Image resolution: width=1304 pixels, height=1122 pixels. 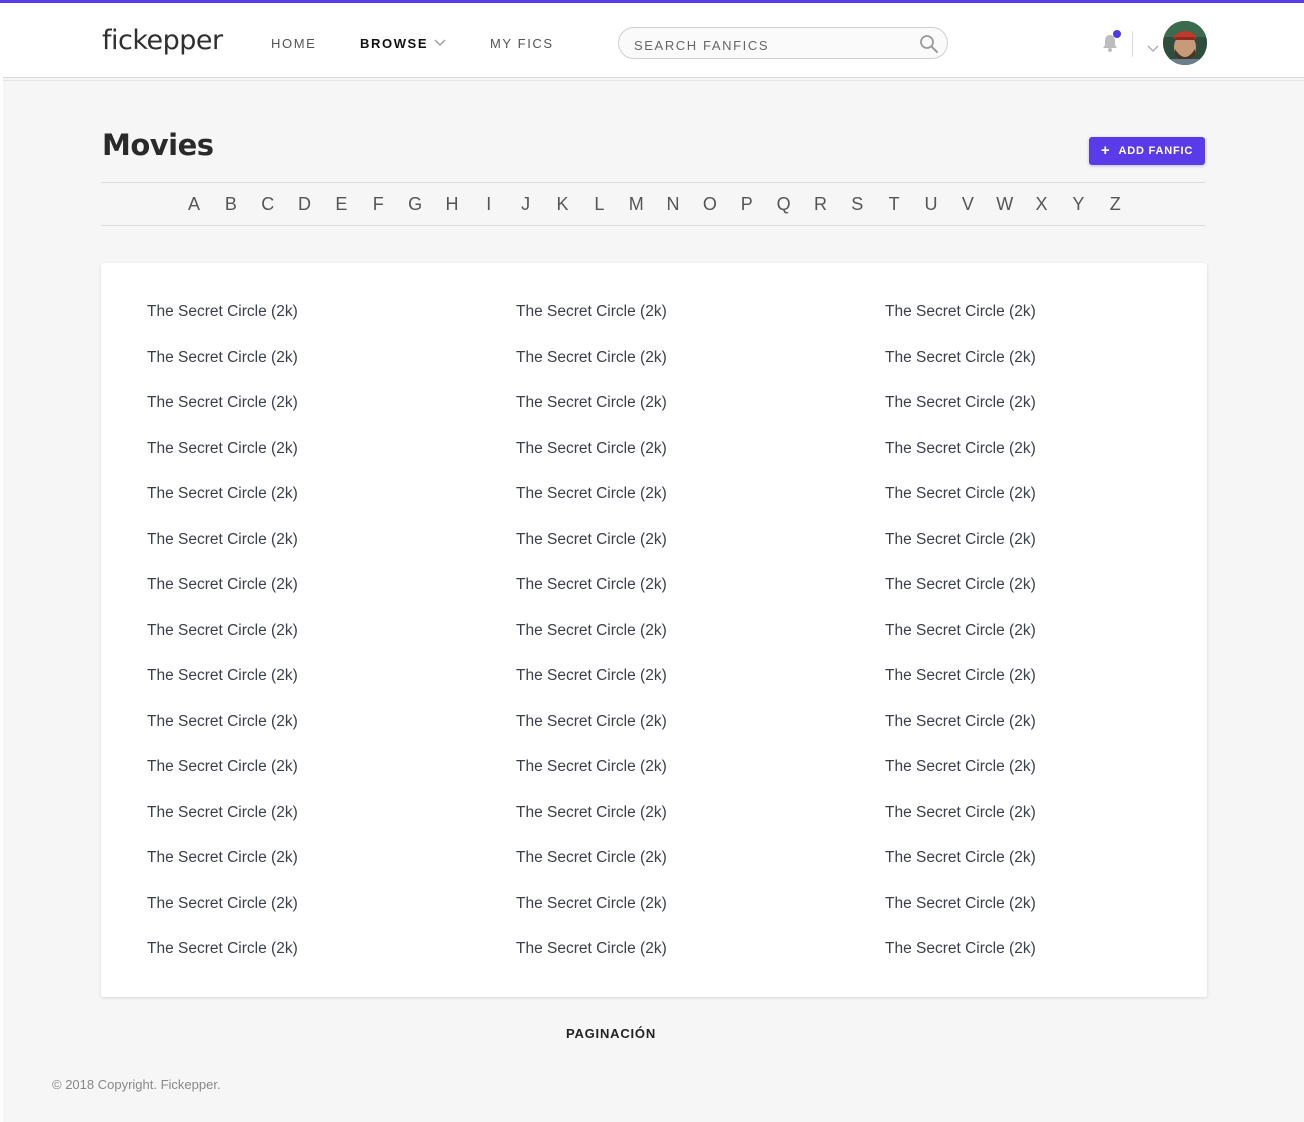 I want to click on top-navbar: fickepper HOME BROWSE MY FICS, so click(x=652, y=40).